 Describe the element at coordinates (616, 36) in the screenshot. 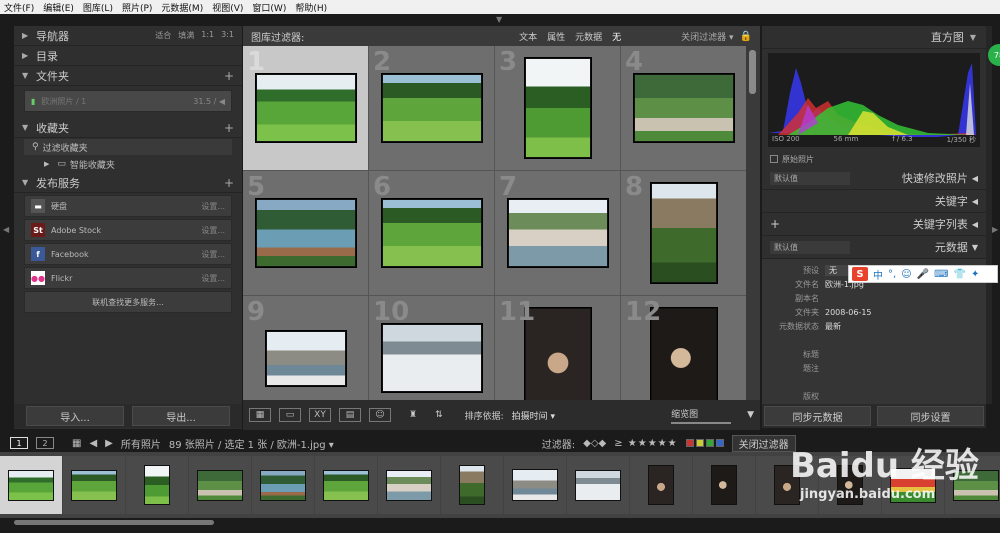

I see `filter-none-tab: 无` at that location.